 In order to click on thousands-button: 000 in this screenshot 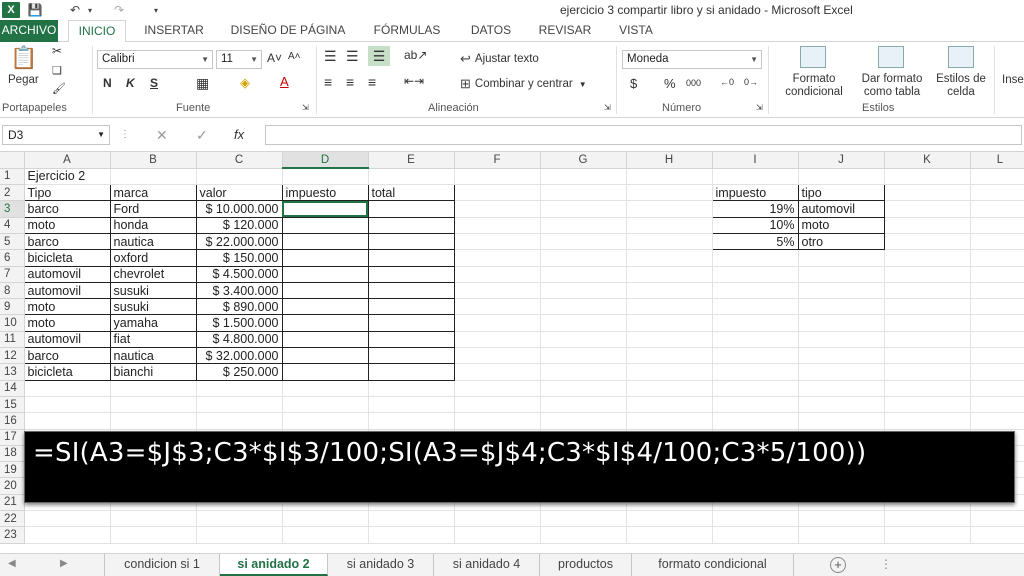, I will do `click(693, 83)`.